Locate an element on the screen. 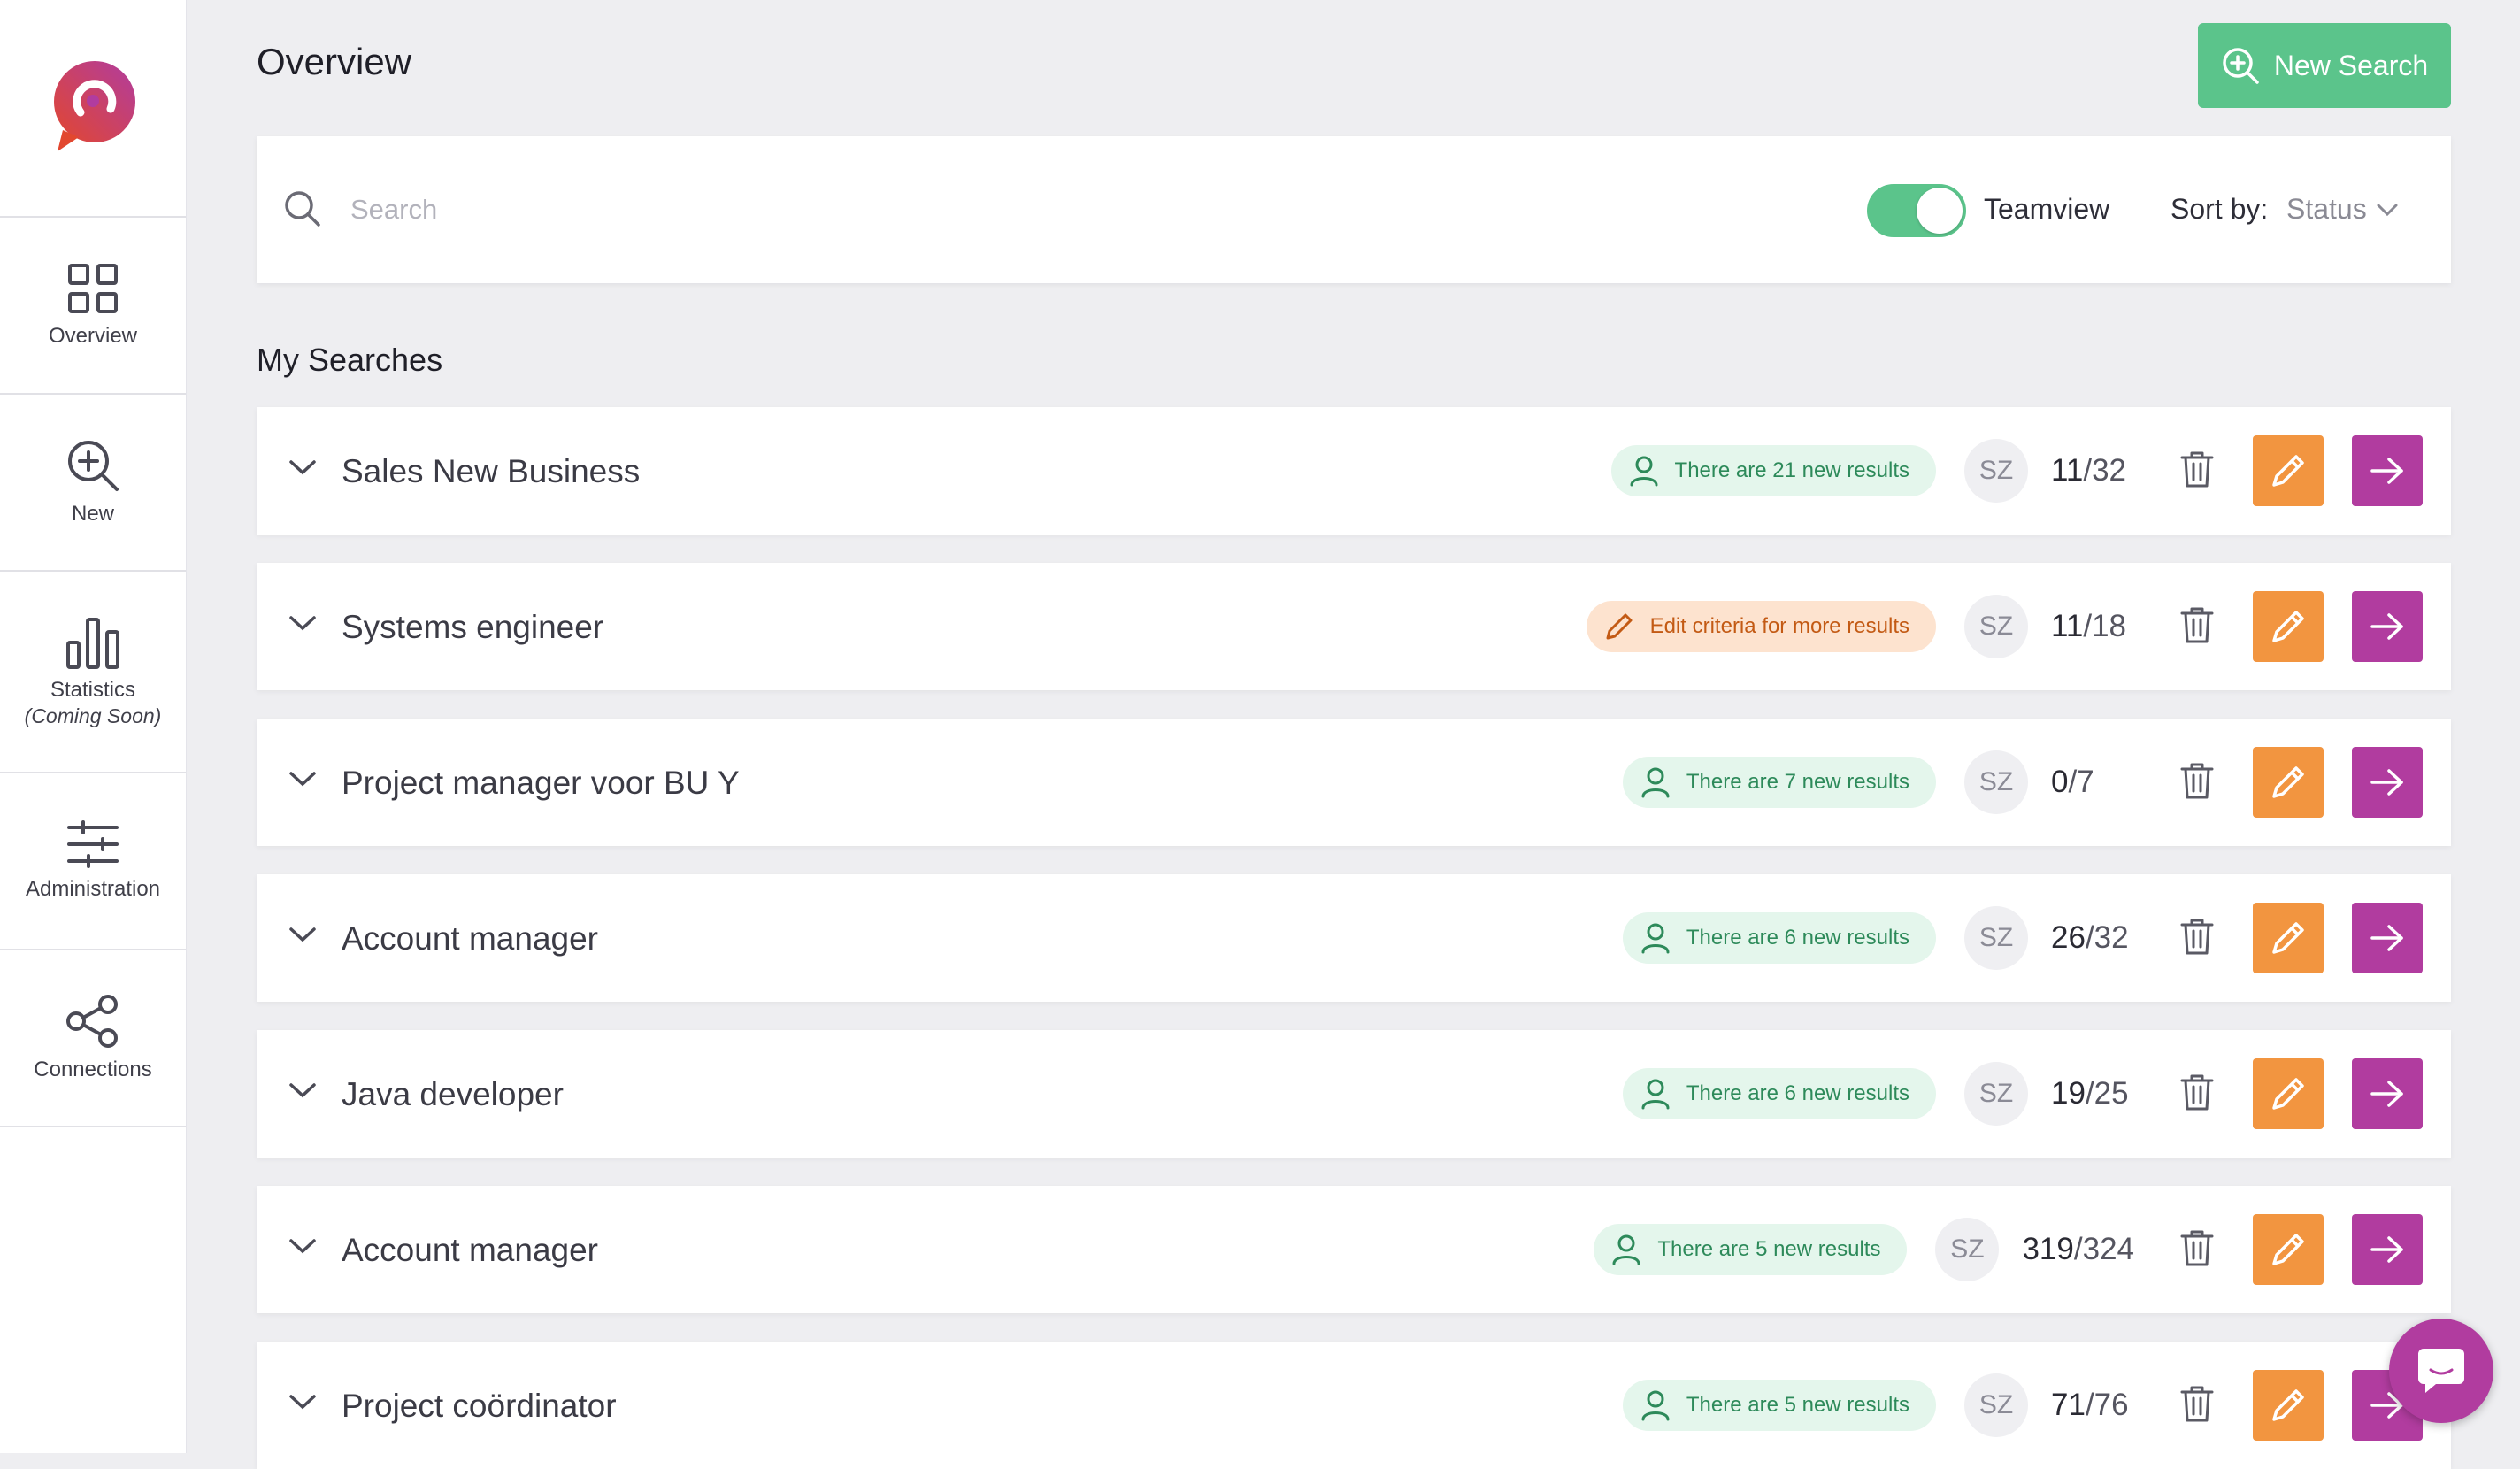 Image resolution: width=2520 pixels, height=1469 pixels. status-badge: There are 21 new results is located at coordinates (1773, 470).